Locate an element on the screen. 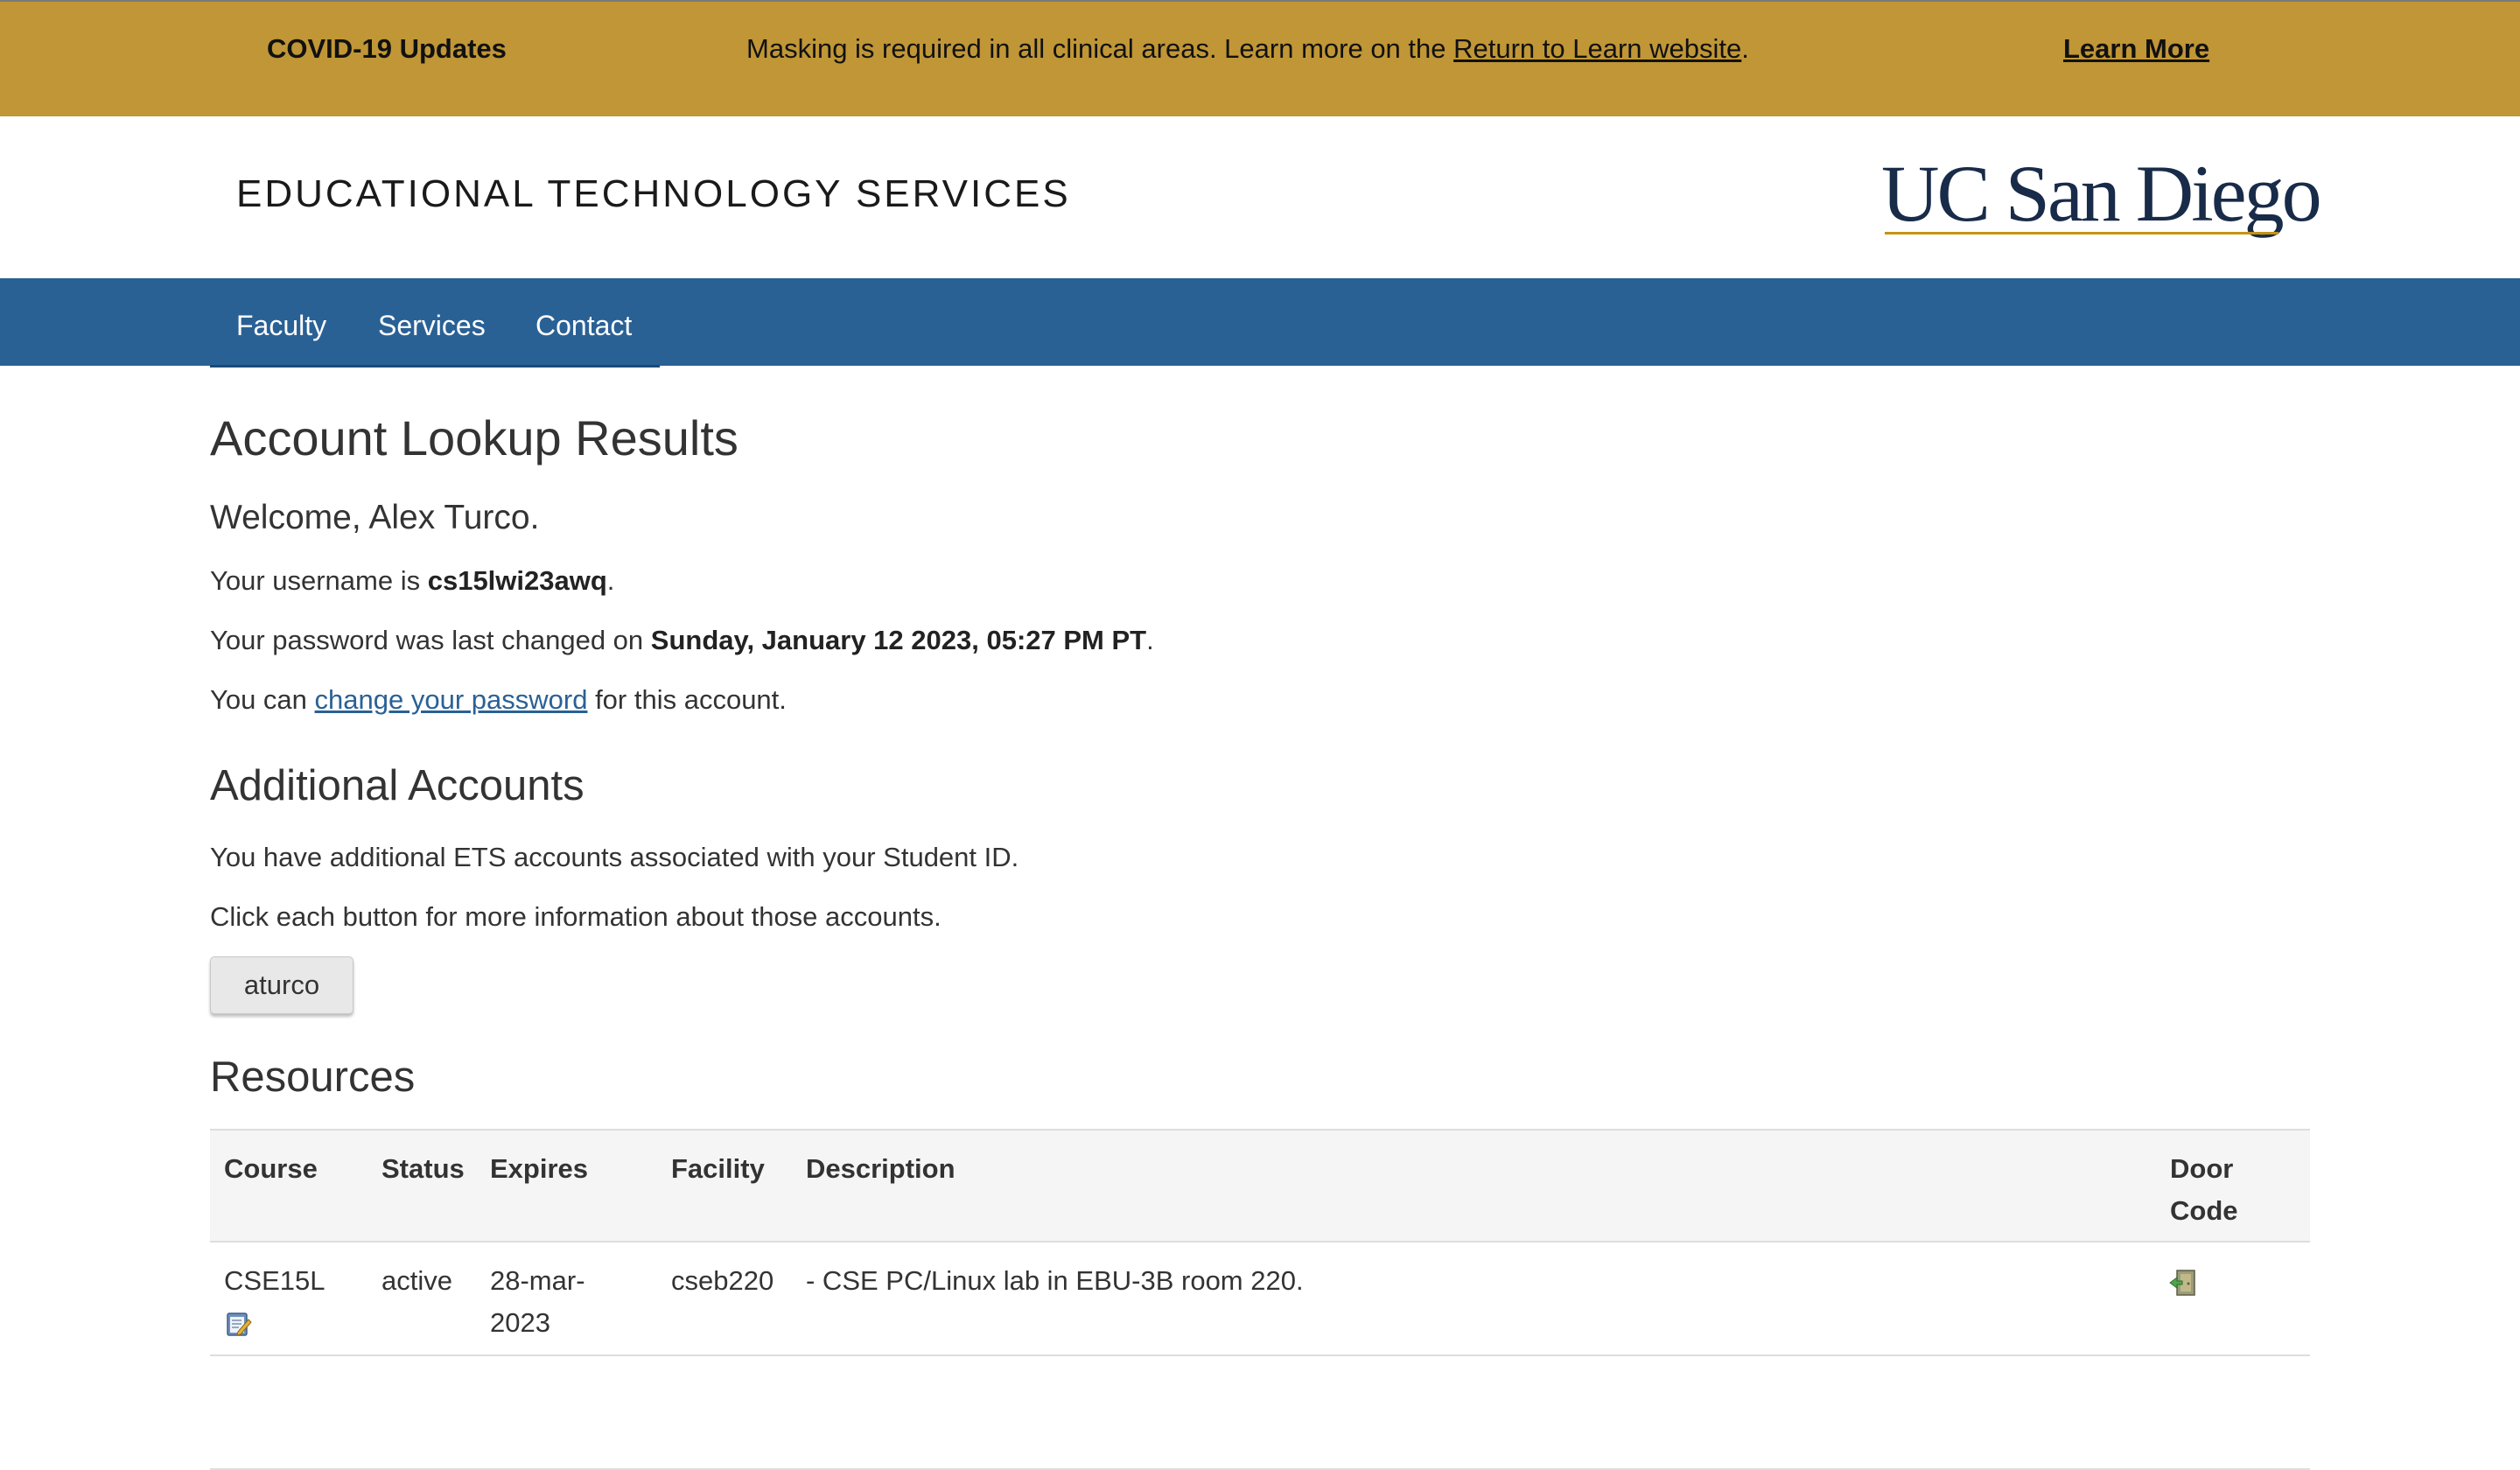 The image size is (2520, 1470). welcome-message: Welcome, Alex Turco. is located at coordinates (375, 517).